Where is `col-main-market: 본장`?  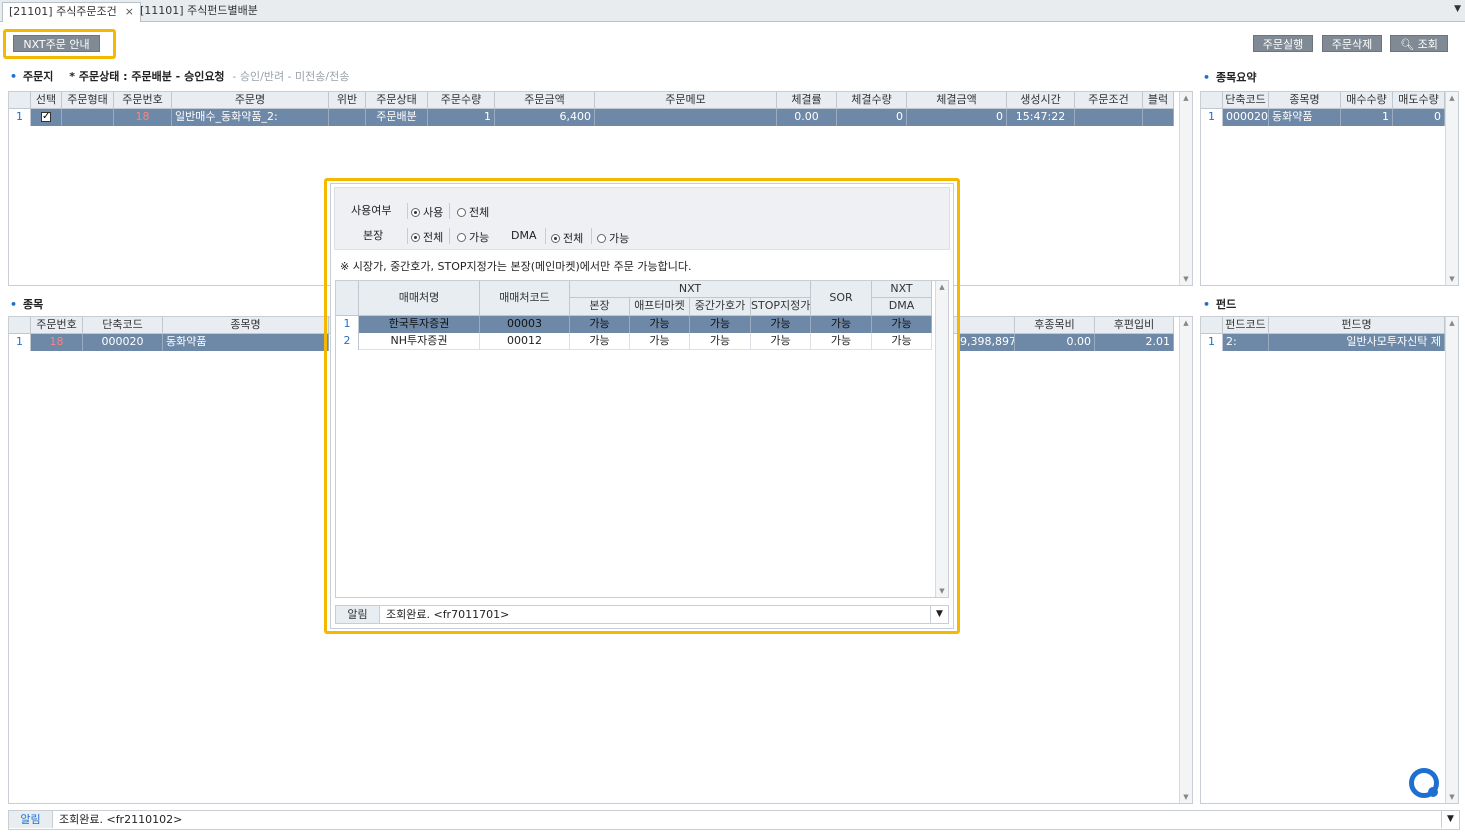 col-main-market: 본장 is located at coordinates (600, 307).